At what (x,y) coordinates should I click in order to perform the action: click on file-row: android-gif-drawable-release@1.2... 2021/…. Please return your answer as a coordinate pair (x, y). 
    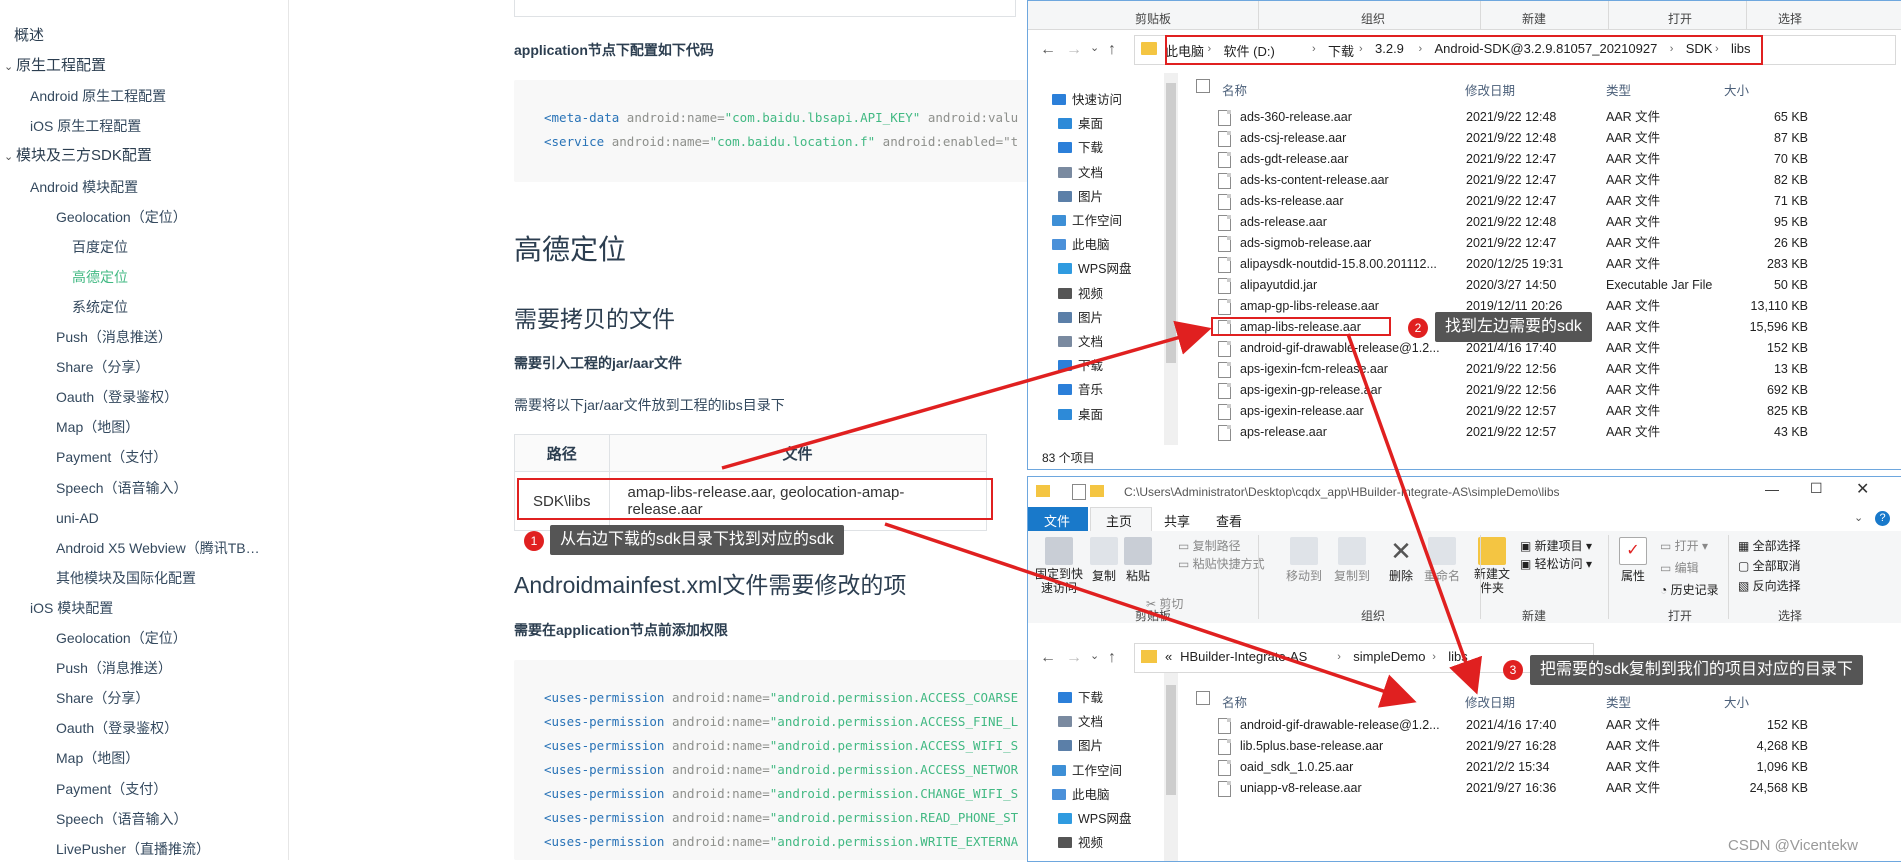
    Looking at the image, I should click on (1518, 725).